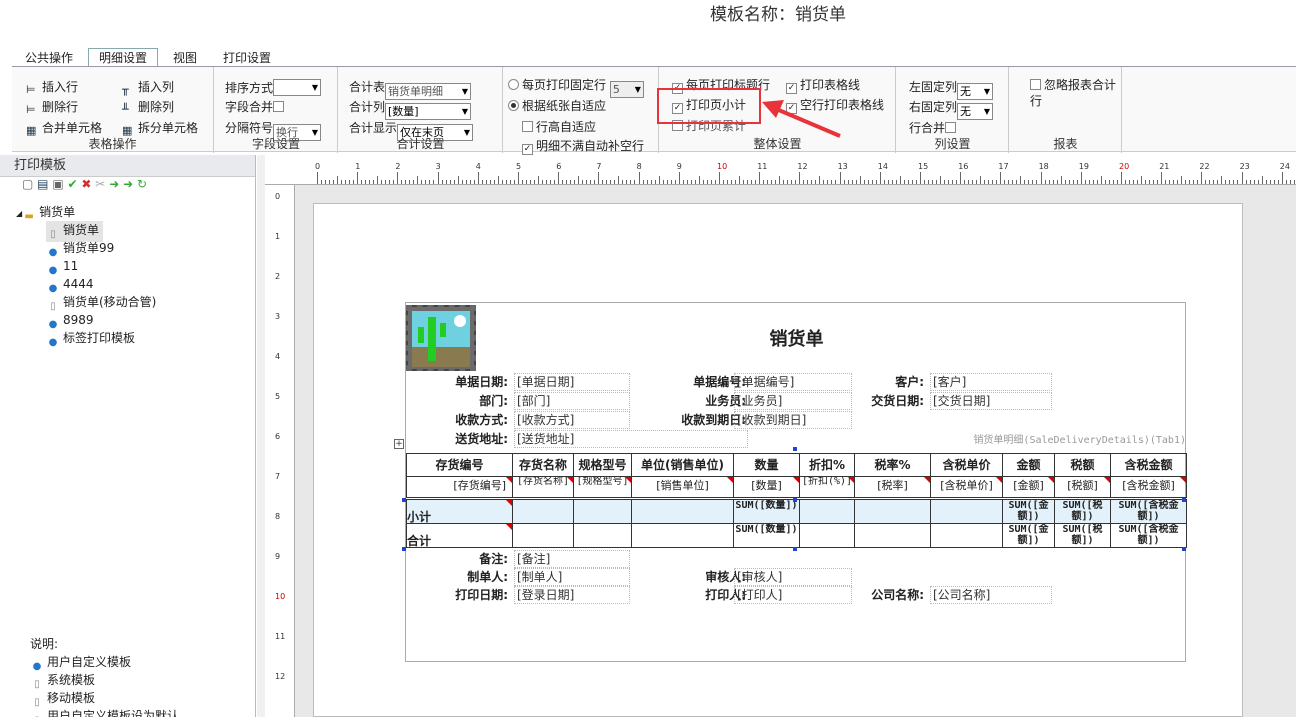 This screenshot has width=1296, height=717. I want to click on field-customer: [客户], so click(991, 382).